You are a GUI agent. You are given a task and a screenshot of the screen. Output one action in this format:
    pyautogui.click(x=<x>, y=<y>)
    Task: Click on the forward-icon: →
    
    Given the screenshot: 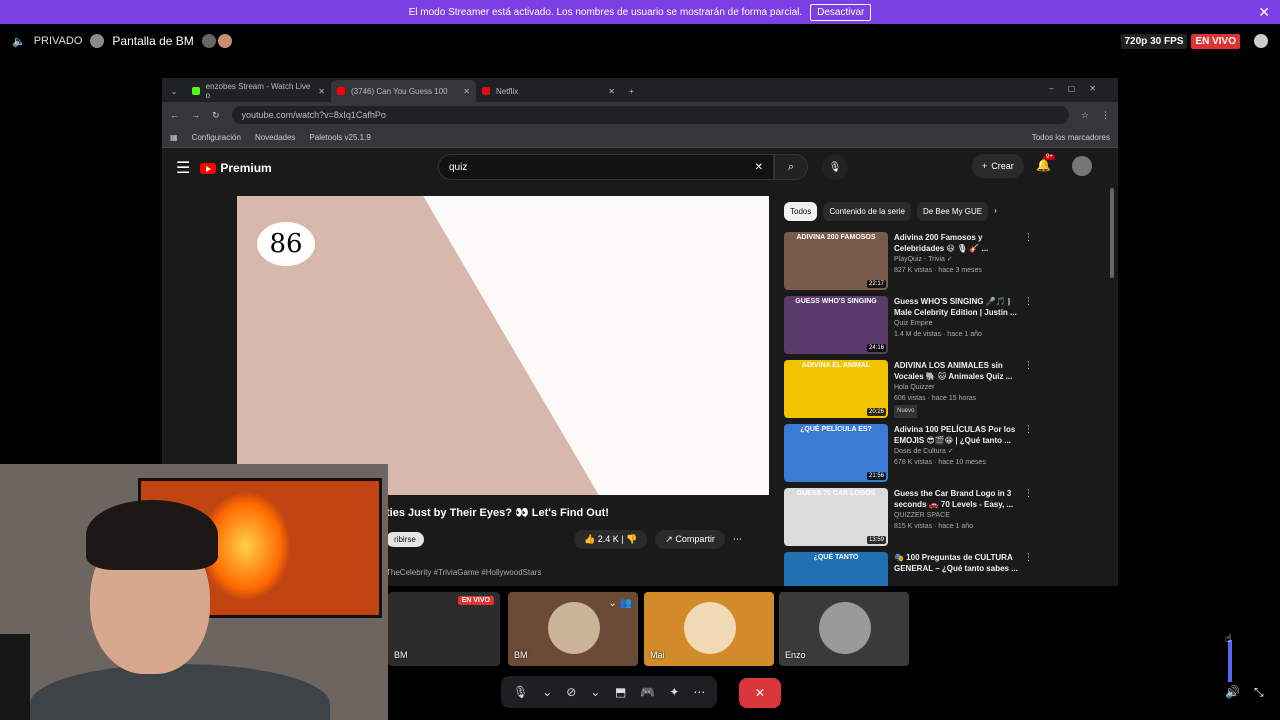 What is the action you would take?
    pyautogui.click(x=195, y=115)
    